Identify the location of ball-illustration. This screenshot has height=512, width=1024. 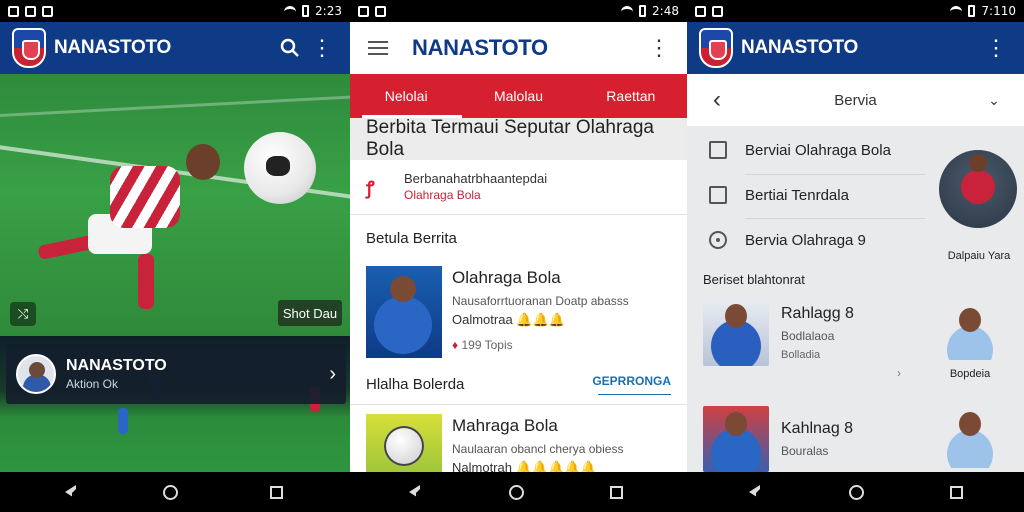
(280, 168).